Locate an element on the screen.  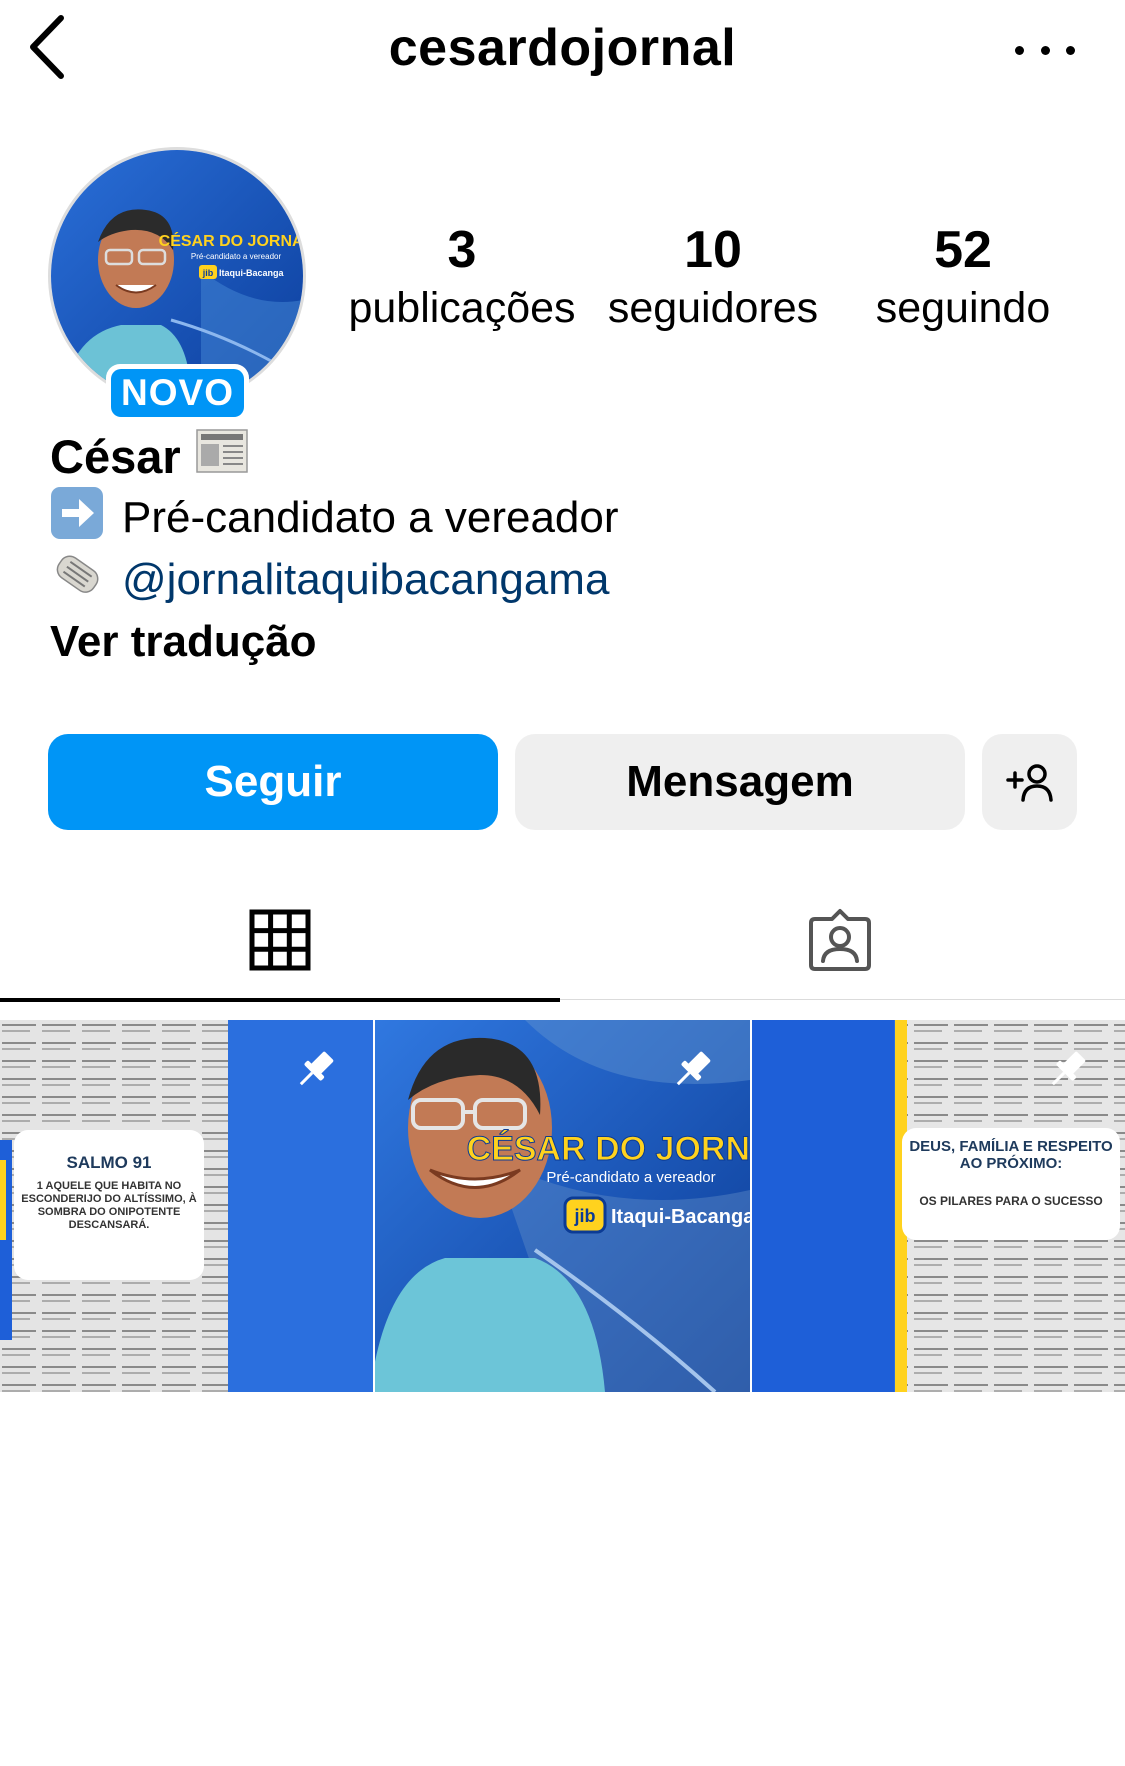
new-badge: NOVO is located at coordinates (177, 393).